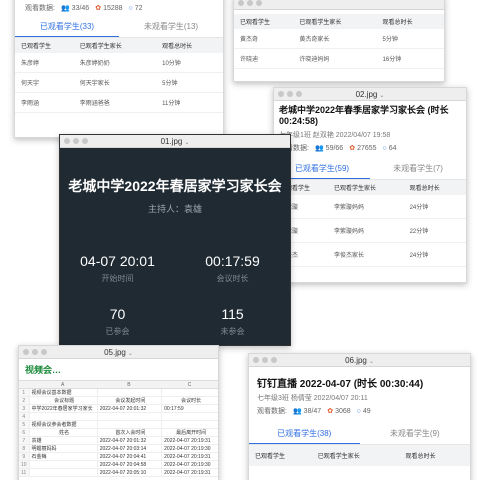 The width and height of the screenshot is (480, 480). Describe the element at coordinates (259, 3) in the screenshot. I see `zoom-dot` at that location.